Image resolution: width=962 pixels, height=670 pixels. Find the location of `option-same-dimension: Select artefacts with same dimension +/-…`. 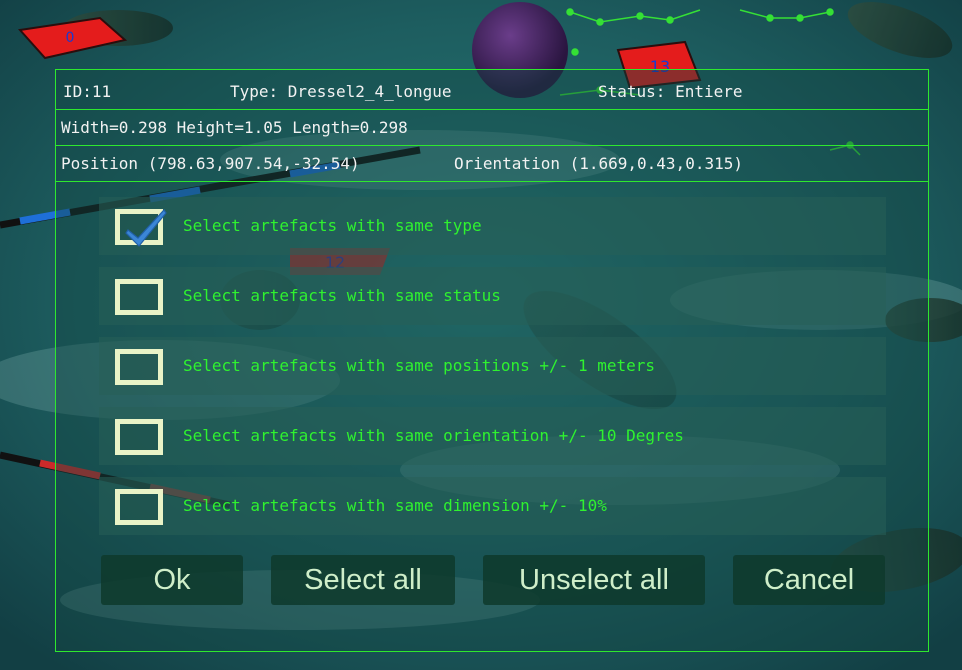

option-same-dimension: Select artefacts with same dimension +/-… is located at coordinates (492, 506).